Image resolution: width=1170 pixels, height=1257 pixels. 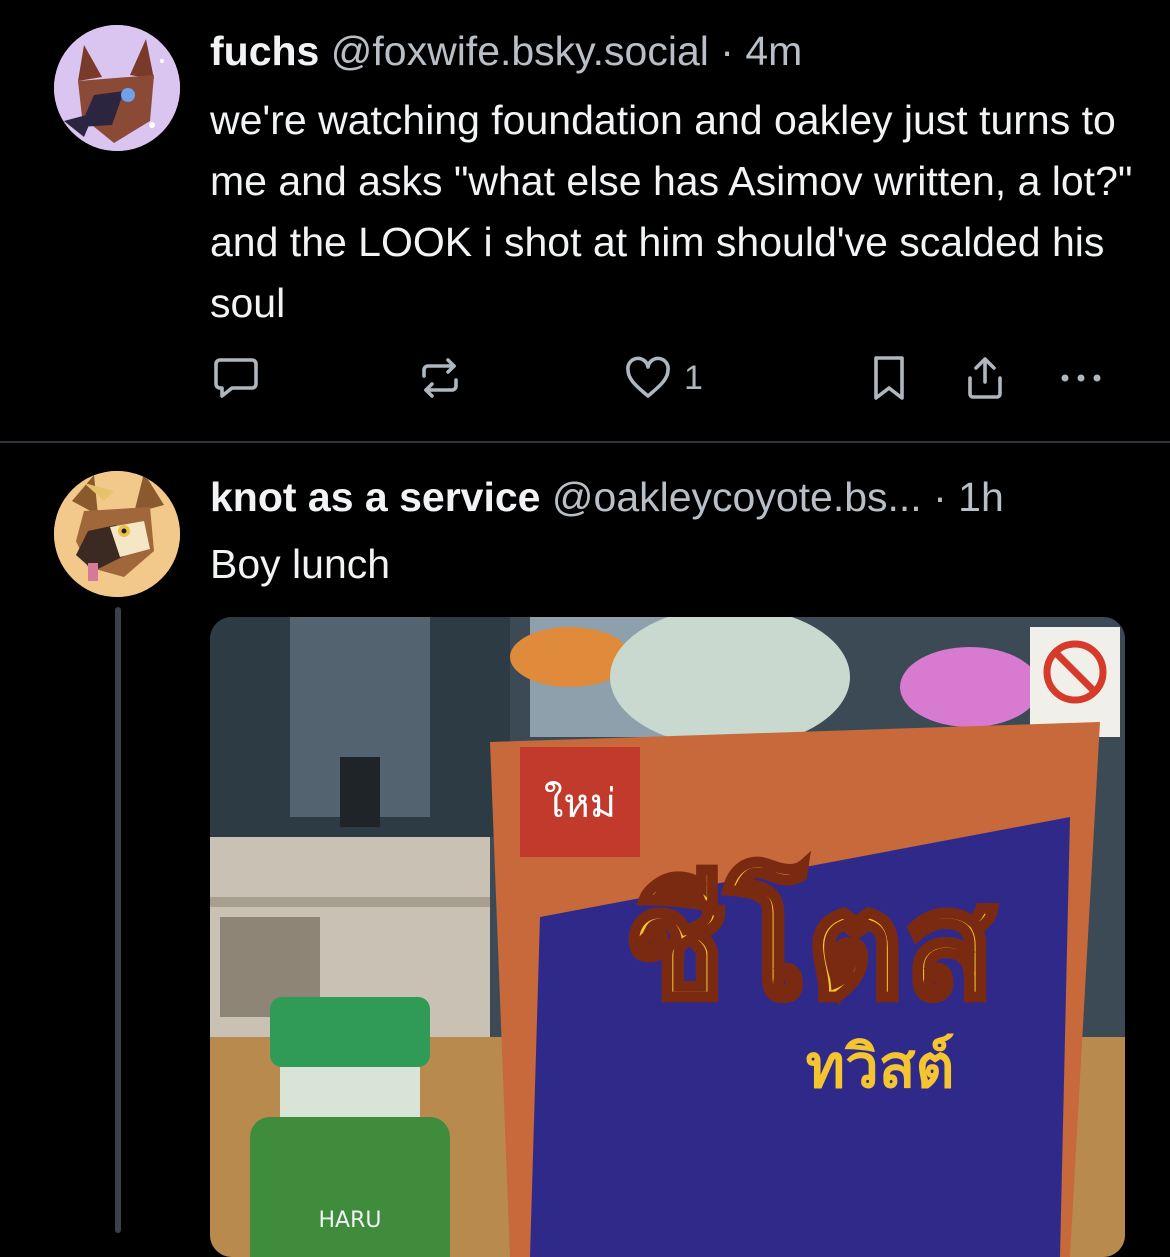 What do you see at coordinates (585, 378) in the screenshot?
I see `post-actions: 1` at bounding box center [585, 378].